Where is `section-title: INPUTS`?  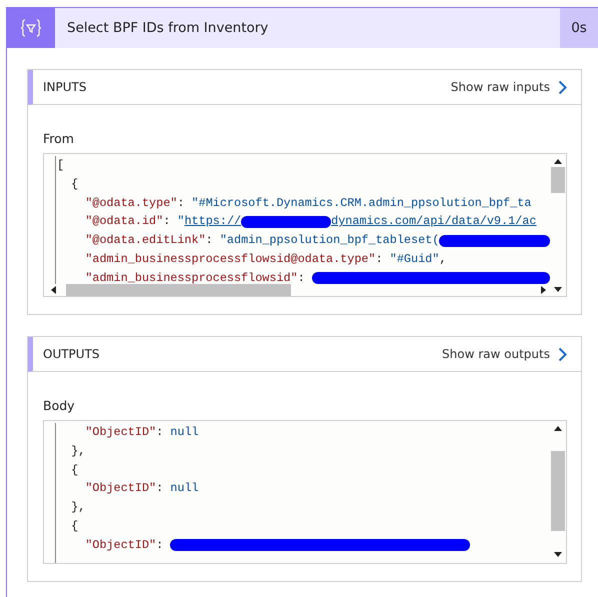
section-title: INPUTS is located at coordinates (65, 87).